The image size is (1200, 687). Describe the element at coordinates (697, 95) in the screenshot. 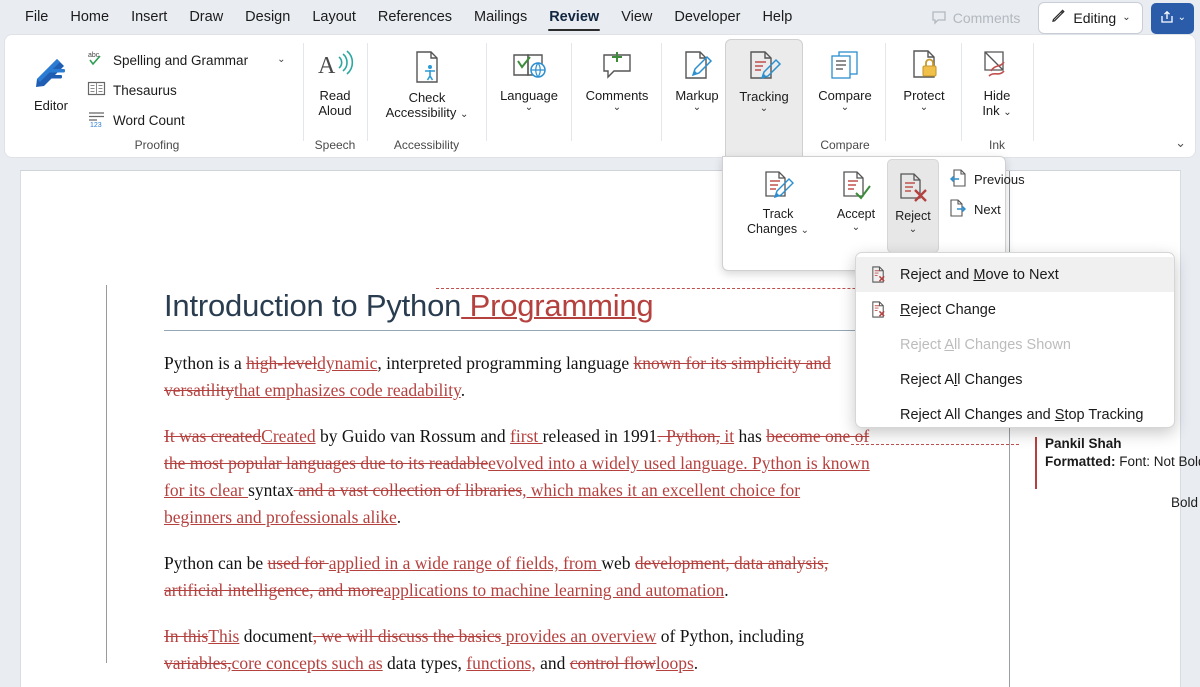

I see `markup-label: Markup` at that location.